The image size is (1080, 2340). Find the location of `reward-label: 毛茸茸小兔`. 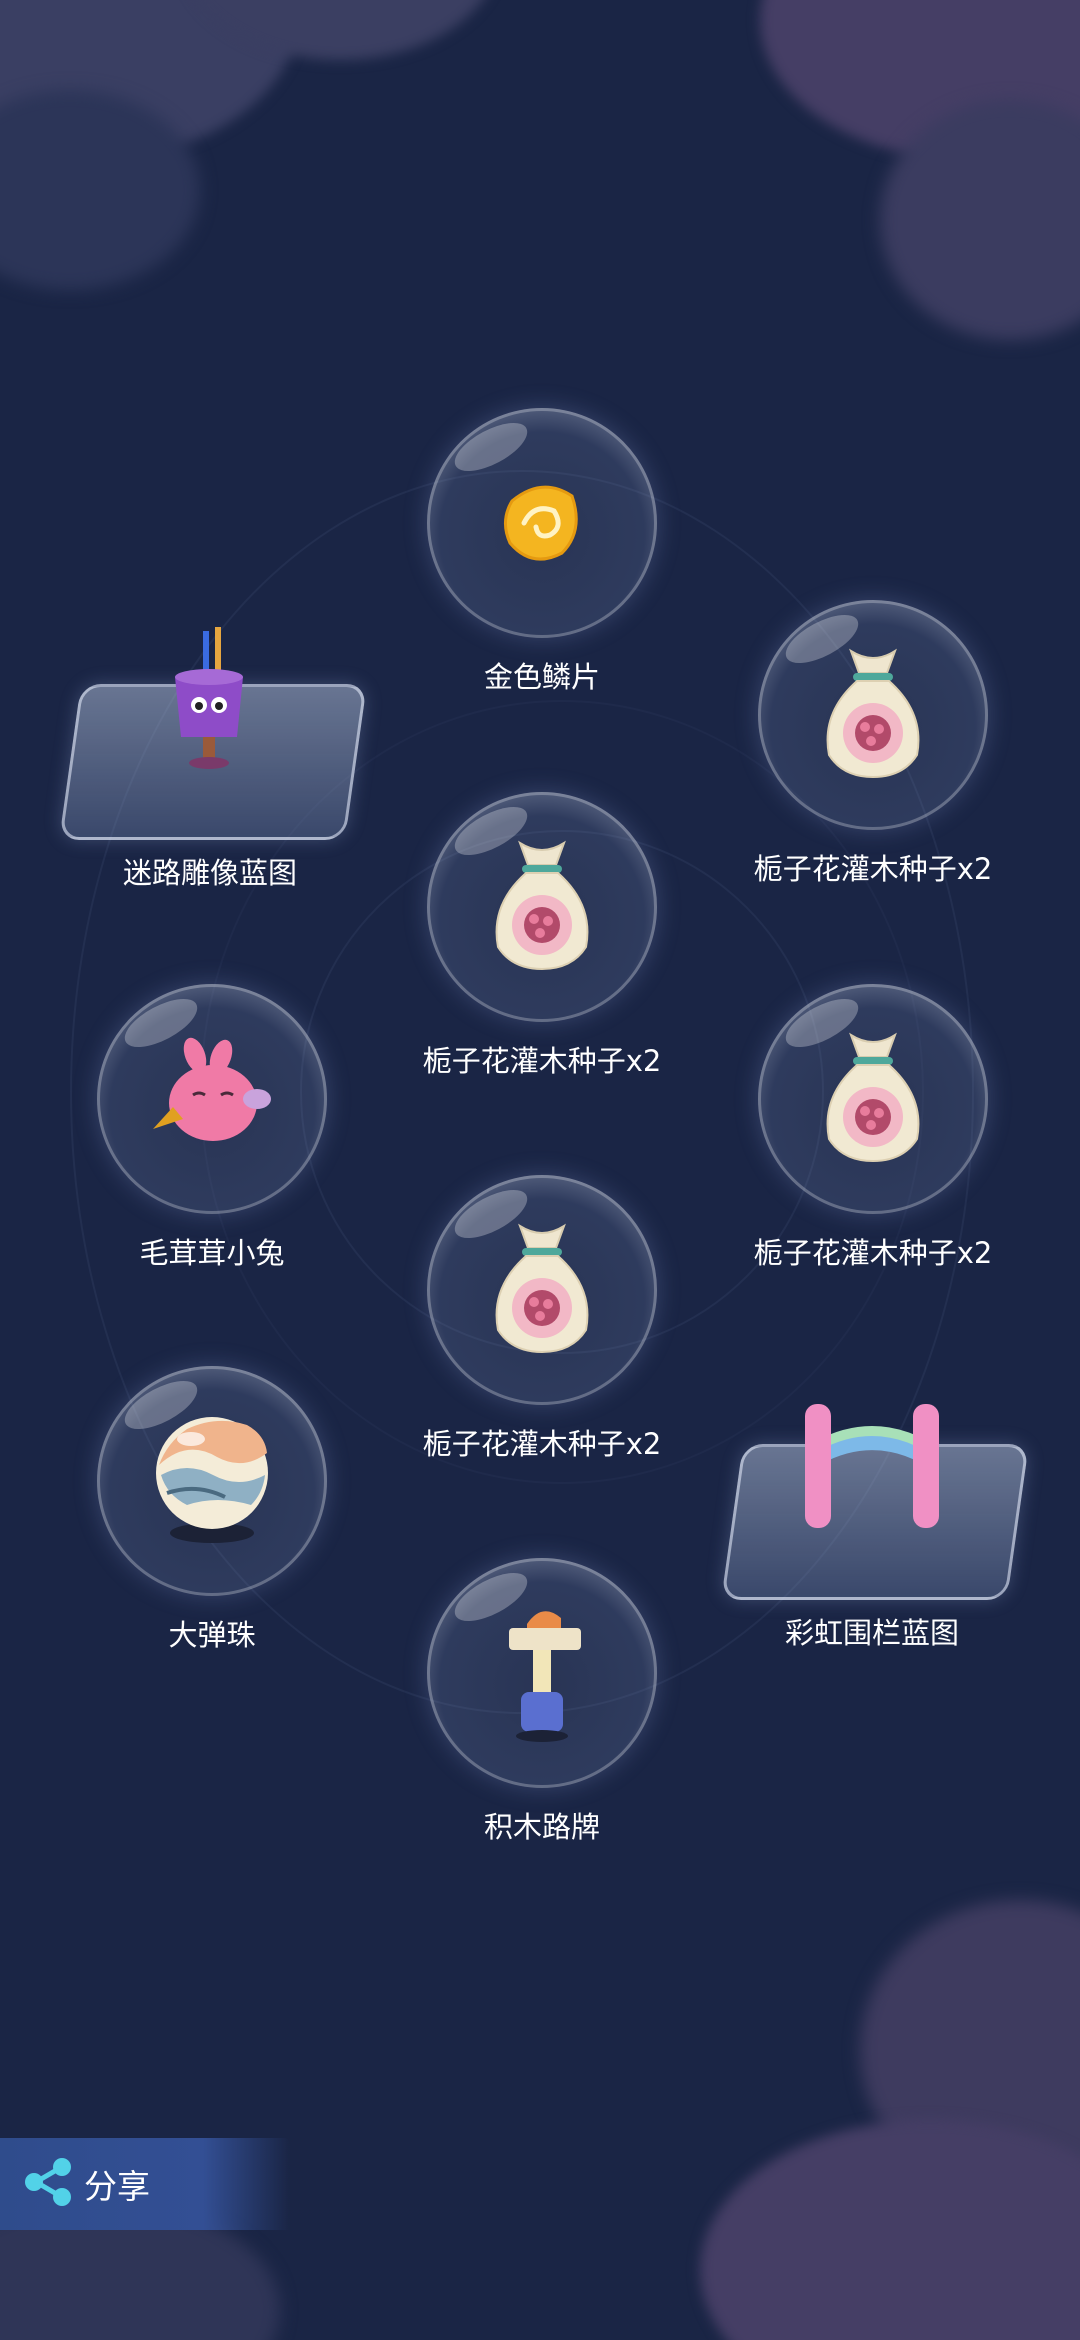

reward-label: 毛茸茸小兔 is located at coordinates (212, 1253).